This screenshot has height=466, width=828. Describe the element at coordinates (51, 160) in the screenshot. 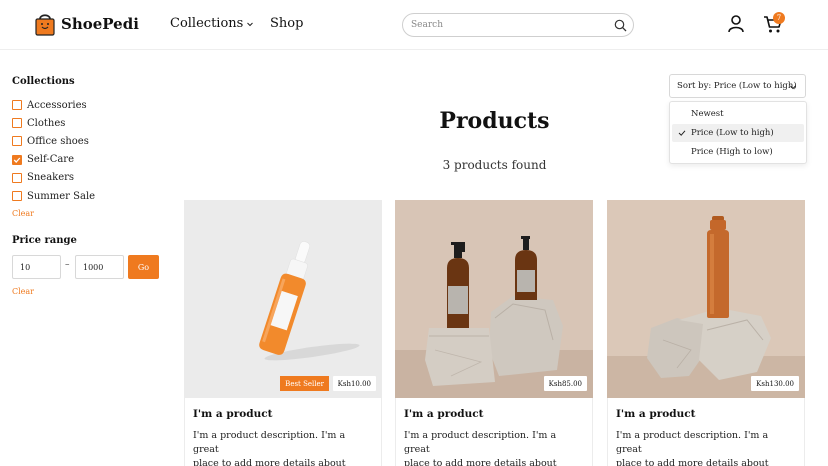

I see `filter-item-label: Self-Care` at that location.